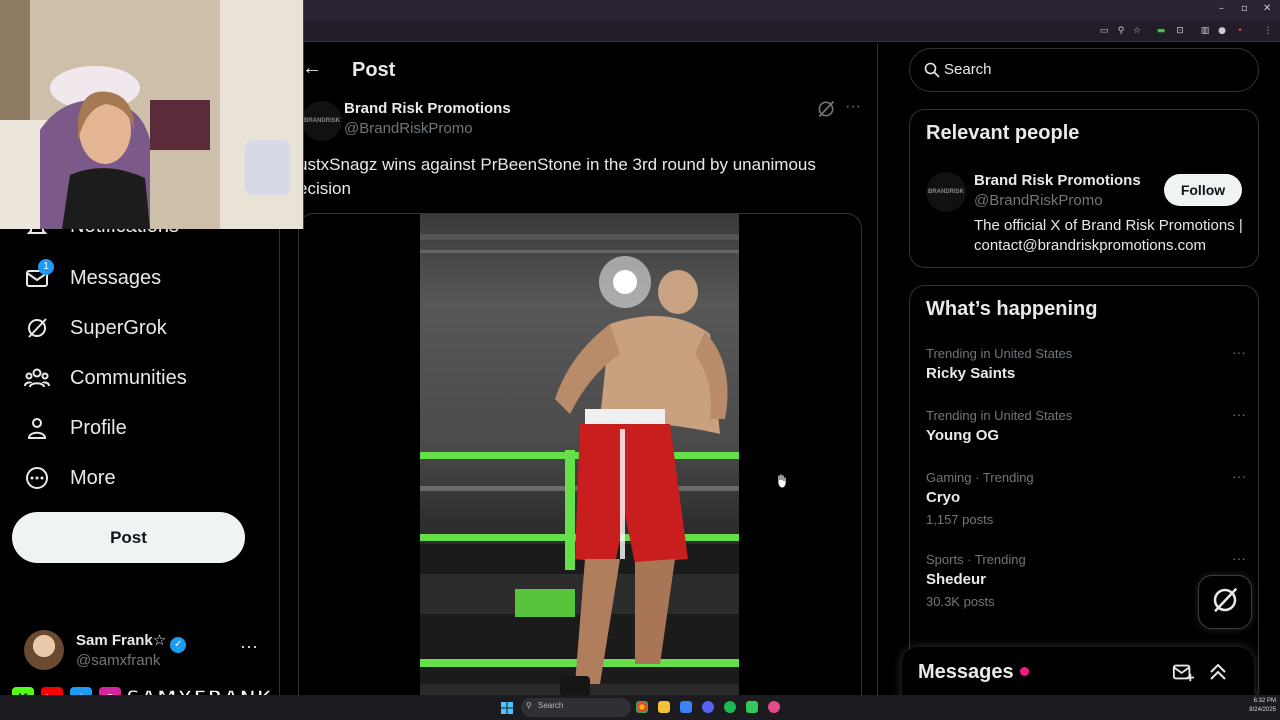  I want to click on mail-icon: 1, so click(39, 275).